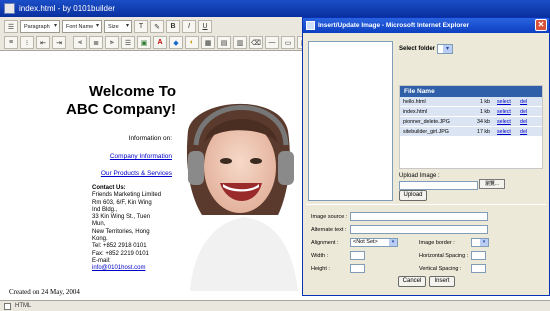 This screenshot has height=311, width=550. I want to click on highlight-icon: ◆, so click(176, 42).